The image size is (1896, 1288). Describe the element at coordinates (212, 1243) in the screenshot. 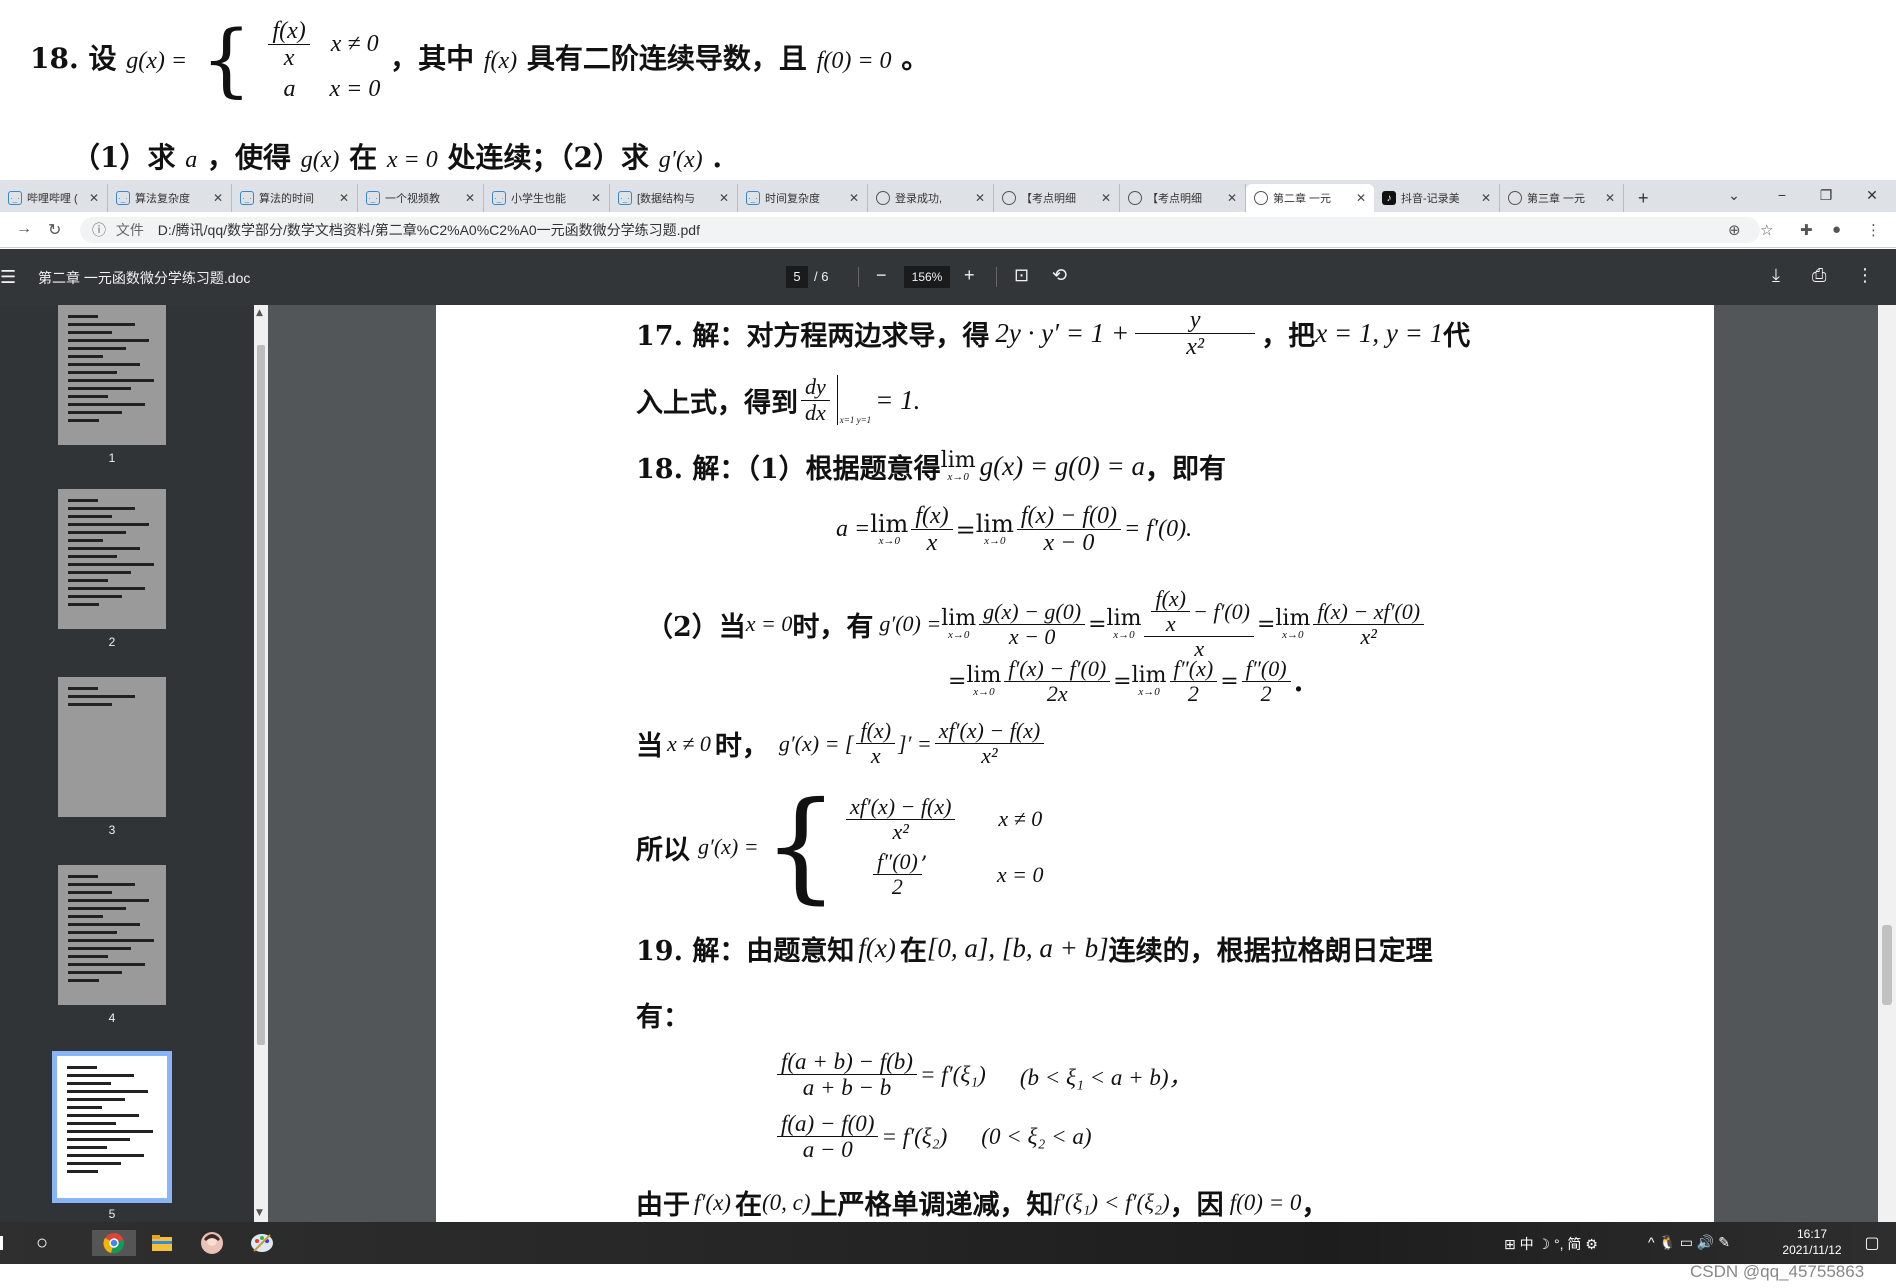

I see `avatar-app-icon` at that location.